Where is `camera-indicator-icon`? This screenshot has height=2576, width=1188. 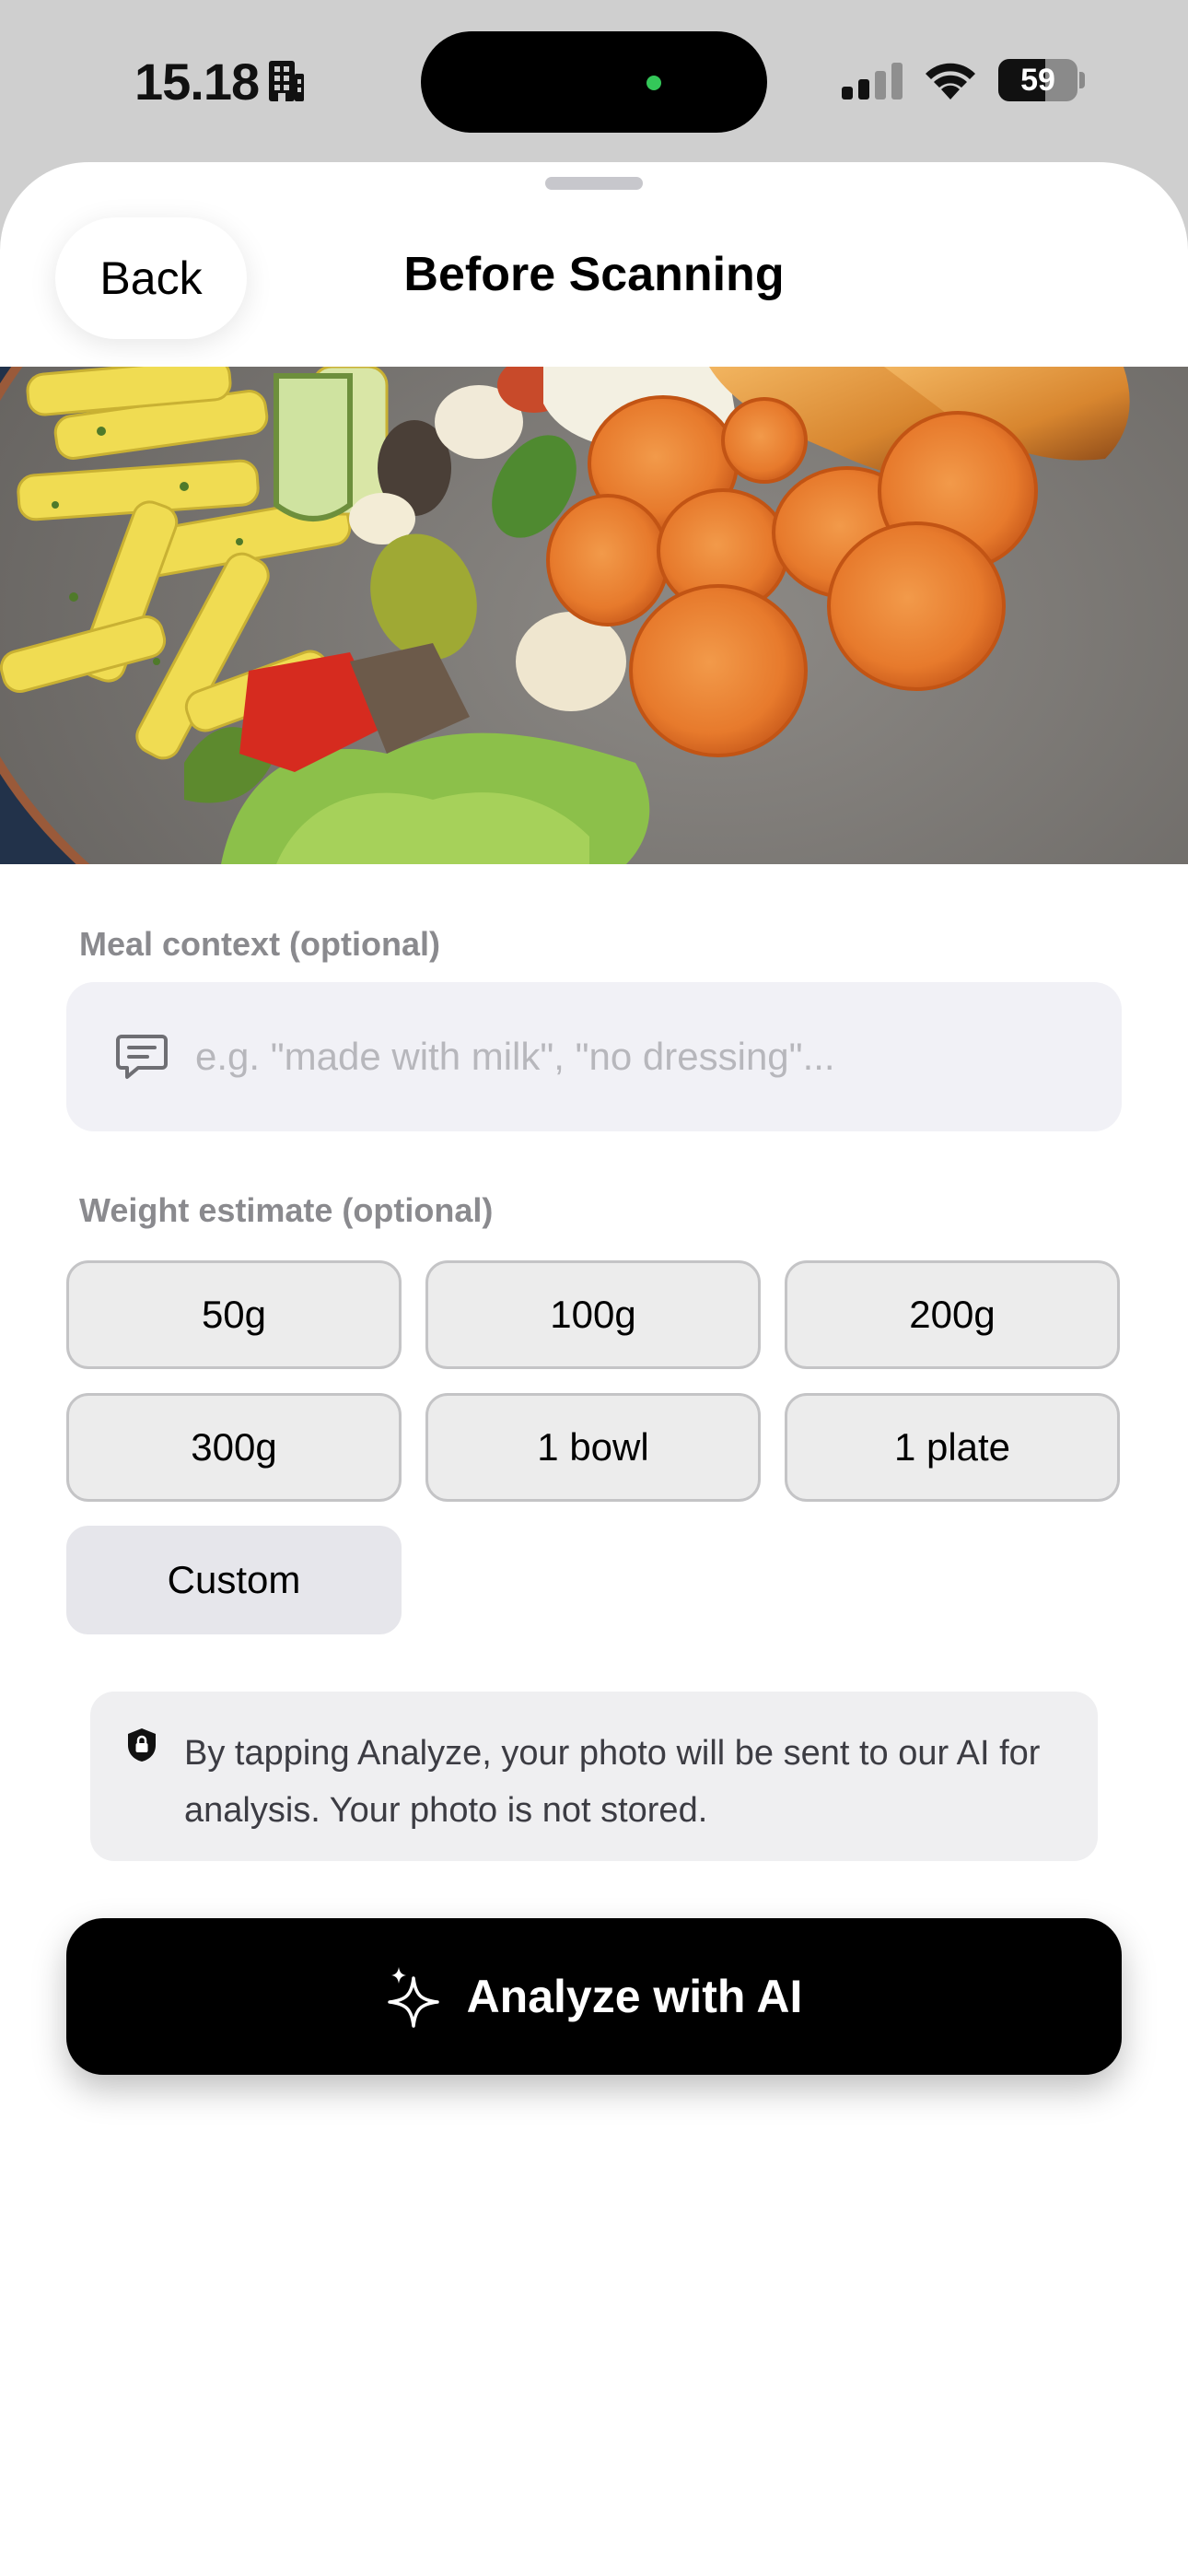
camera-indicator-icon is located at coordinates (654, 83).